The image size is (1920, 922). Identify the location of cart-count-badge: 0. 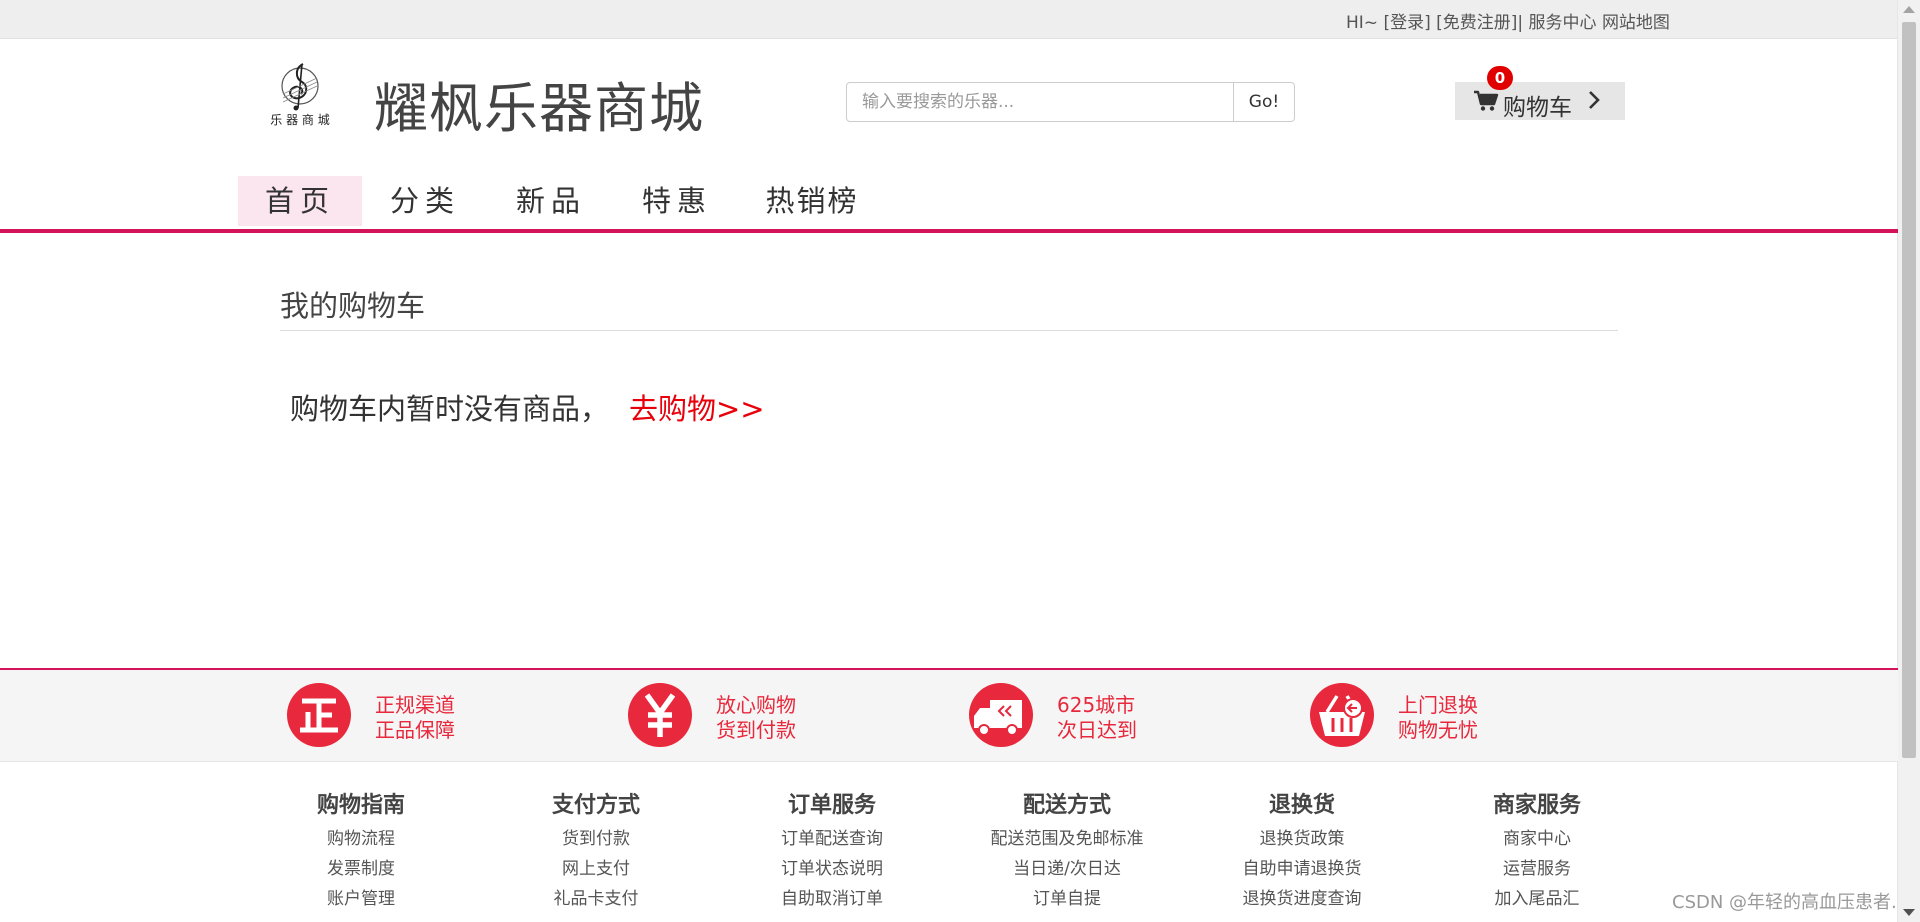
(1500, 78).